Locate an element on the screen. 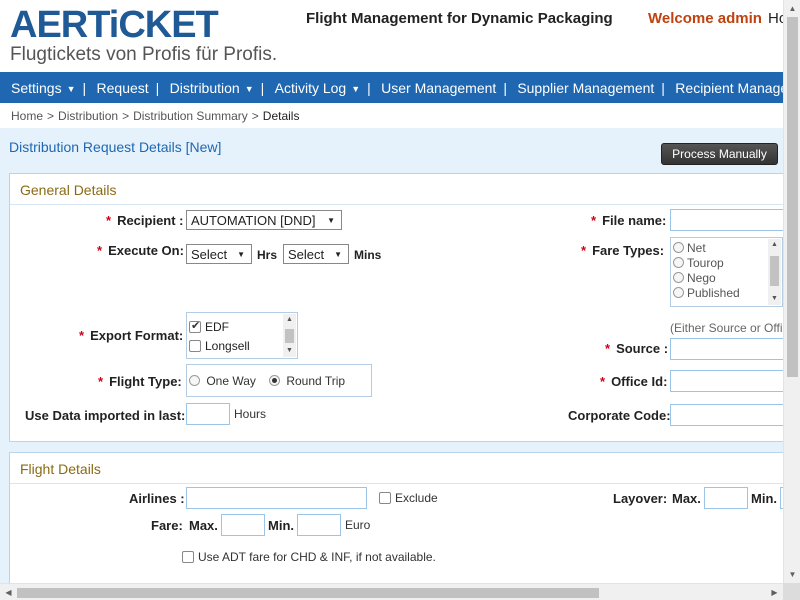  radio-button-selected is located at coordinates (274, 380).